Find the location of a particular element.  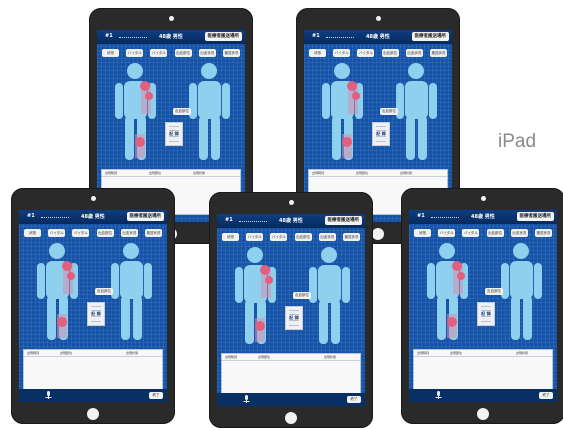

back-body-figure is located at coordinates (329, 295).